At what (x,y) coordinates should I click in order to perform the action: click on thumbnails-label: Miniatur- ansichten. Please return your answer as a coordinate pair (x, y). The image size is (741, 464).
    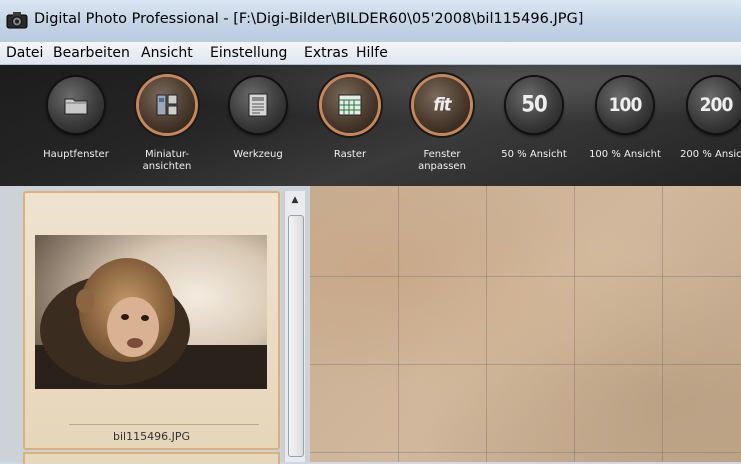
    Looking at the image, I should click on (167, 160).